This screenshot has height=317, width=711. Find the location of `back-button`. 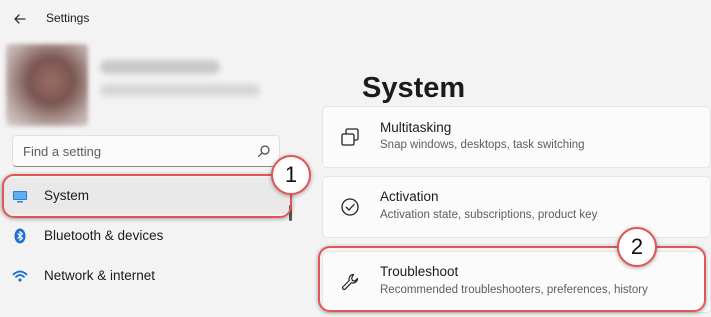

back-button is located at coordinates (20, 19).